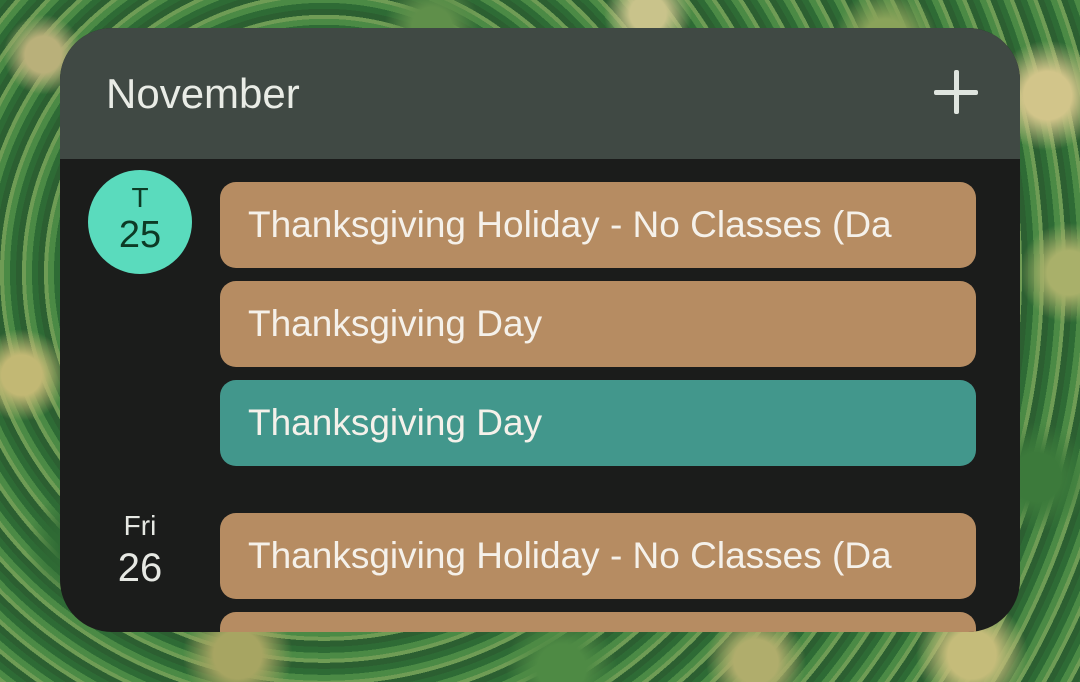  What do you see at coordinates (956, 92) in the screenshot?
I see `add-event-button` at bounding box center [956, 92].